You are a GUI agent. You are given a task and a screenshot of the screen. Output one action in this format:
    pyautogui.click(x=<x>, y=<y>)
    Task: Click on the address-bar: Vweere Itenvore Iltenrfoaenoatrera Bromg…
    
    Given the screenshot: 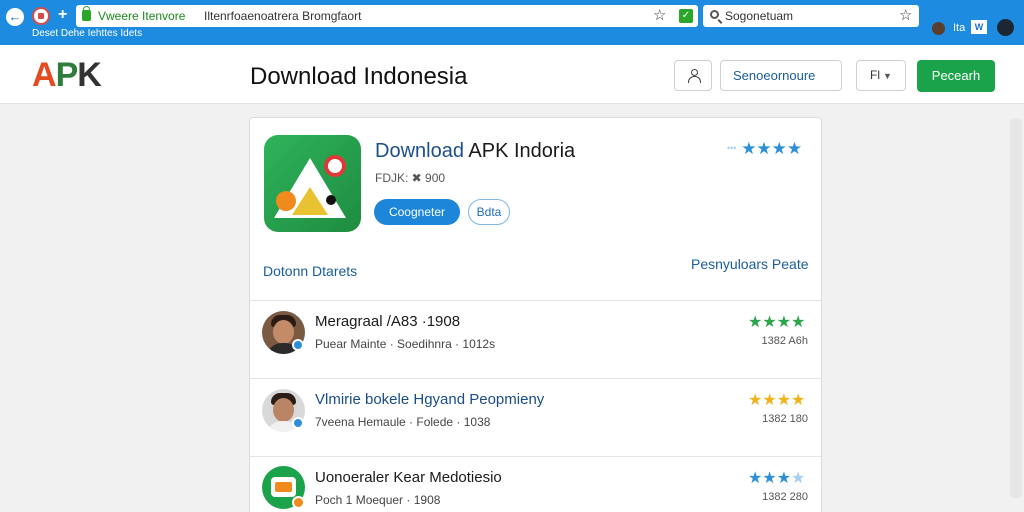 What is the action you would take?
    pyautogui.click(x=387, y=16)
    